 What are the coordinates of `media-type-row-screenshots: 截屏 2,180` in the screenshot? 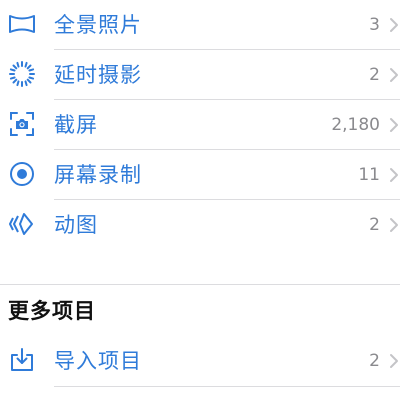 It's located at (200, 125).